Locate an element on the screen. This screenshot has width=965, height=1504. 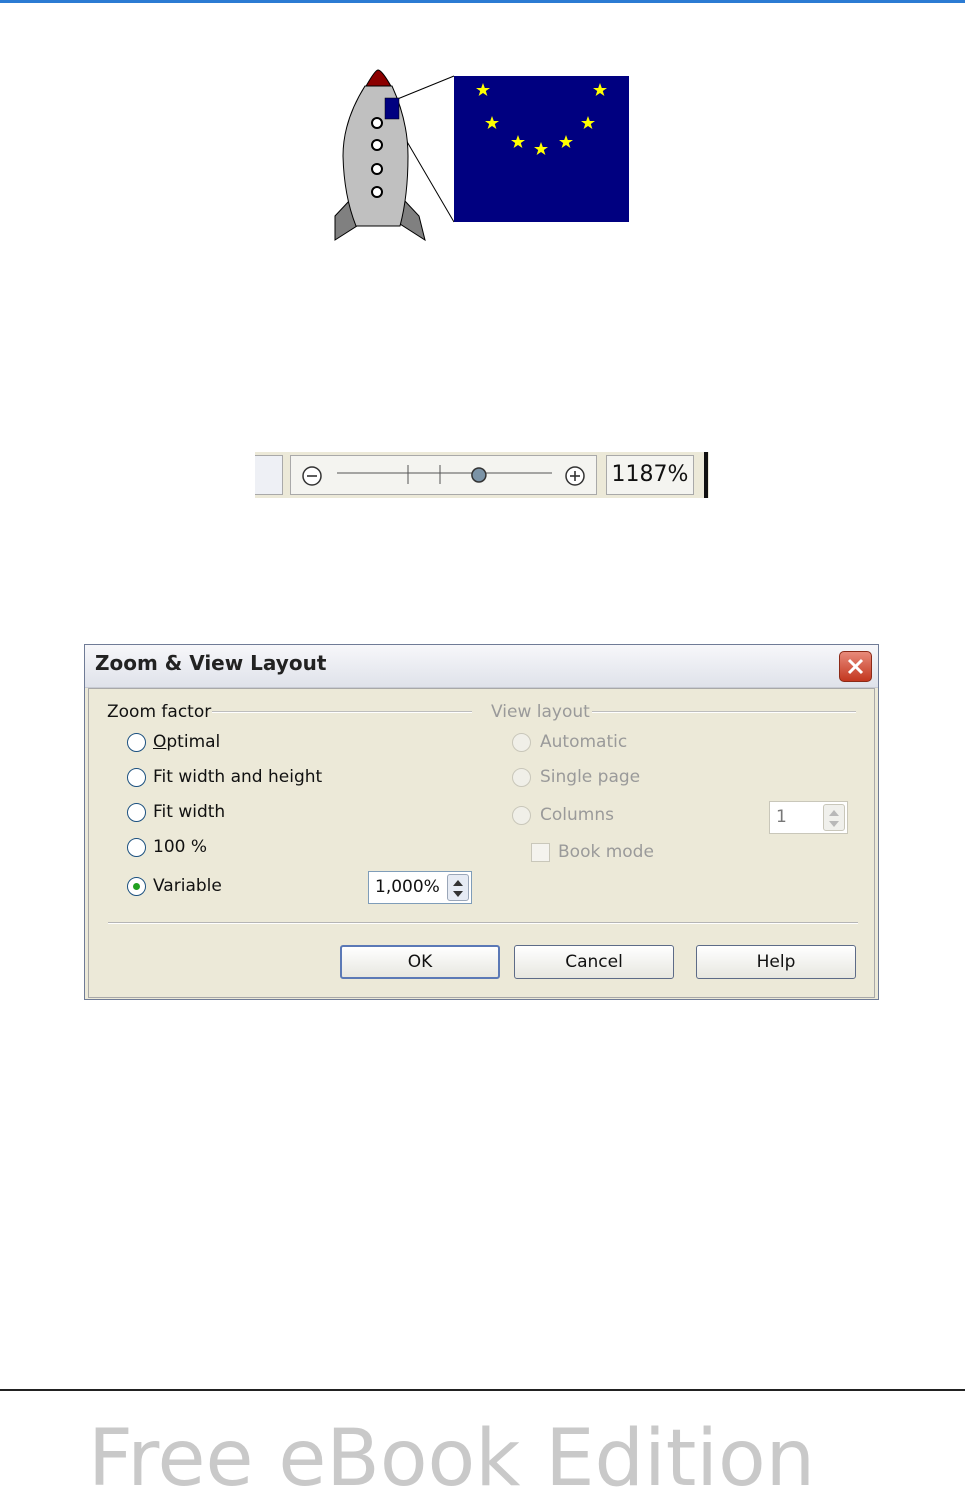
radio-variable is located at coordinates (136, 886).